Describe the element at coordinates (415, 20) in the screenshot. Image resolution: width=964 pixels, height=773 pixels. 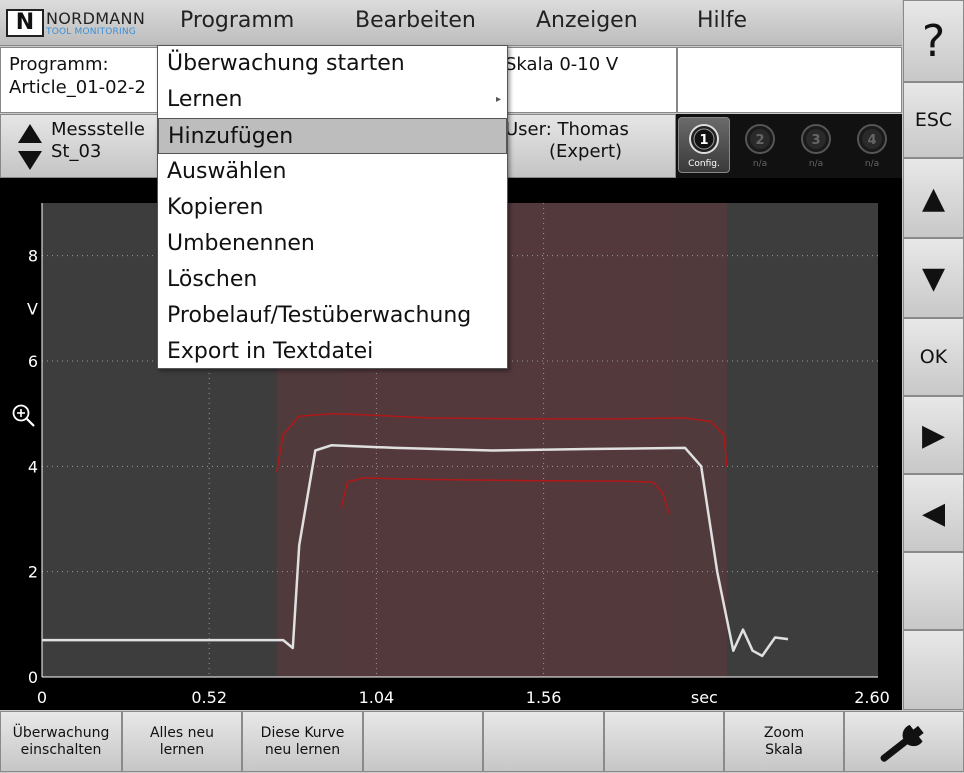
I see `menu-bearbeiten: Bearbeiten` at that location.